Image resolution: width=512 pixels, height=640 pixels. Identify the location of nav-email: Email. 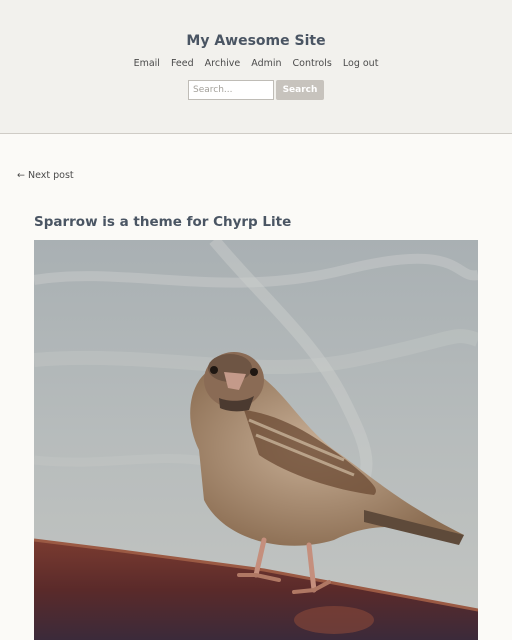
(147, 63).